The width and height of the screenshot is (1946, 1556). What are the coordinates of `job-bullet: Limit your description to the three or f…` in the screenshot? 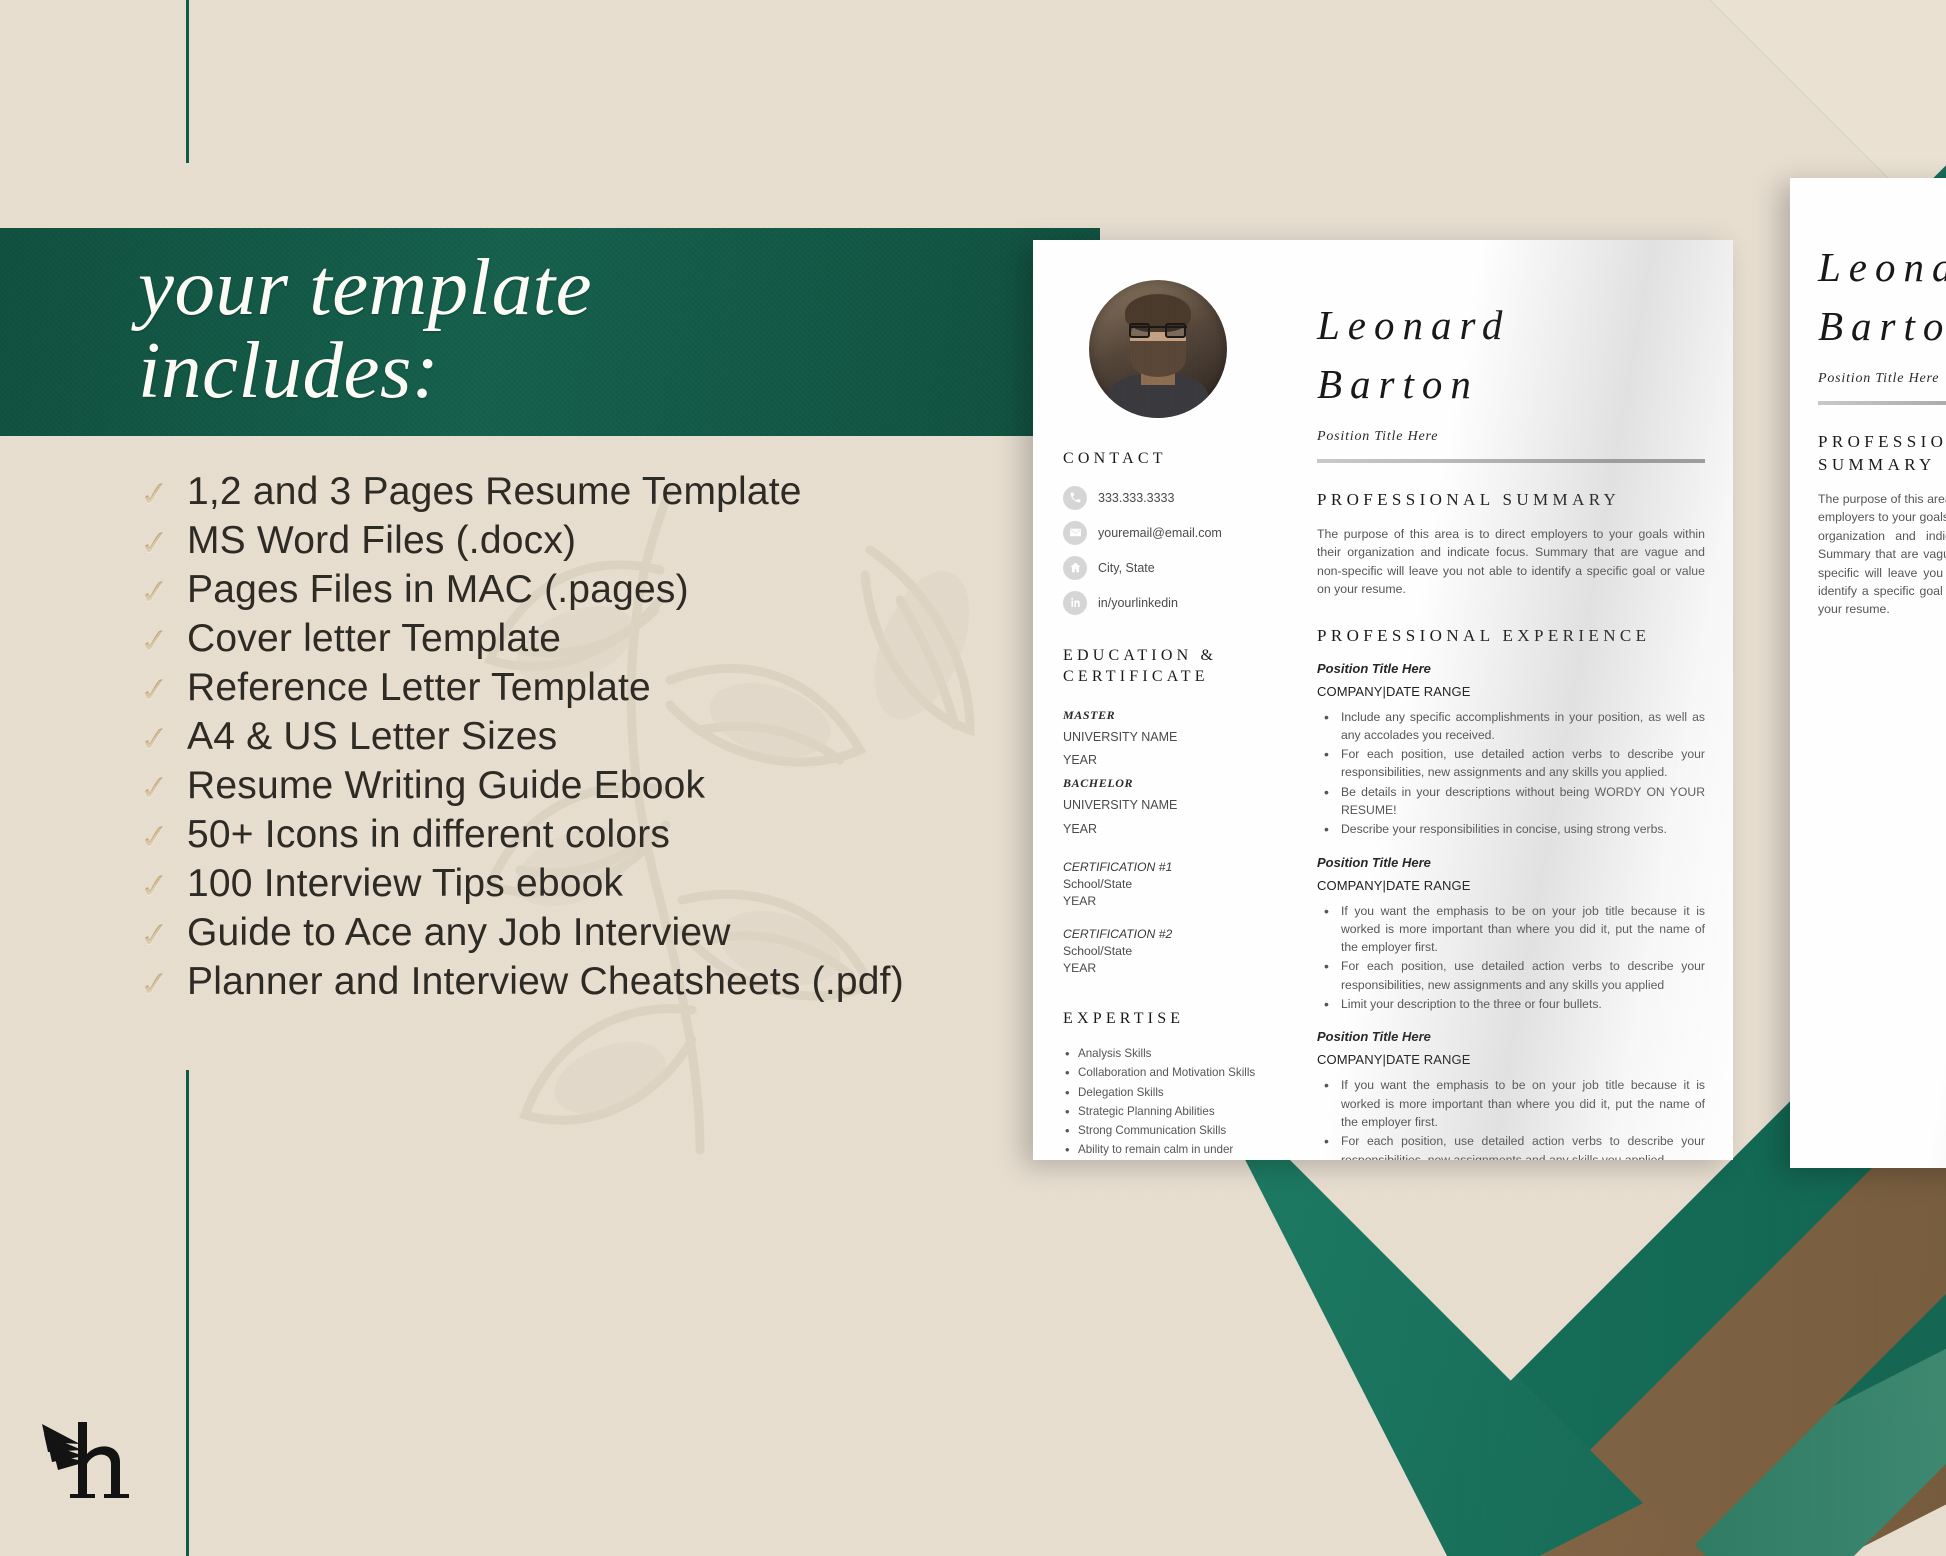 It's located at (1511, 1004).